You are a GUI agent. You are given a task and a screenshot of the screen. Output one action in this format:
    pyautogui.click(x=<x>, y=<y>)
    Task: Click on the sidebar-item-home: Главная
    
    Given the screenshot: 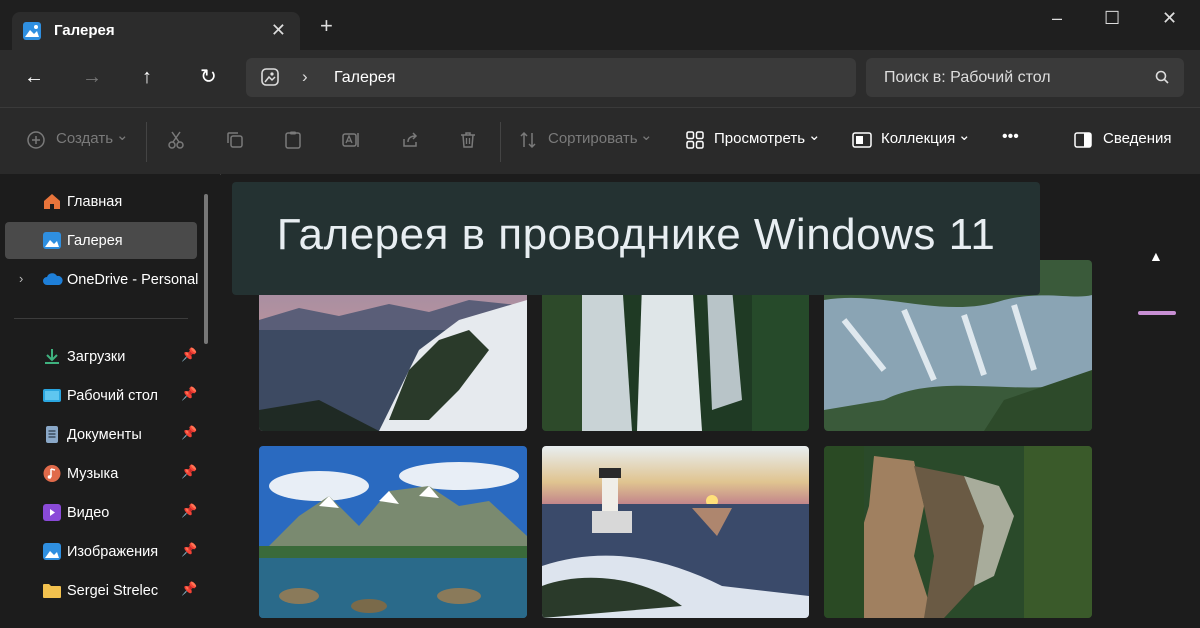 What is the action you would take?
    pyautogui.click(x=101, y=201)
    